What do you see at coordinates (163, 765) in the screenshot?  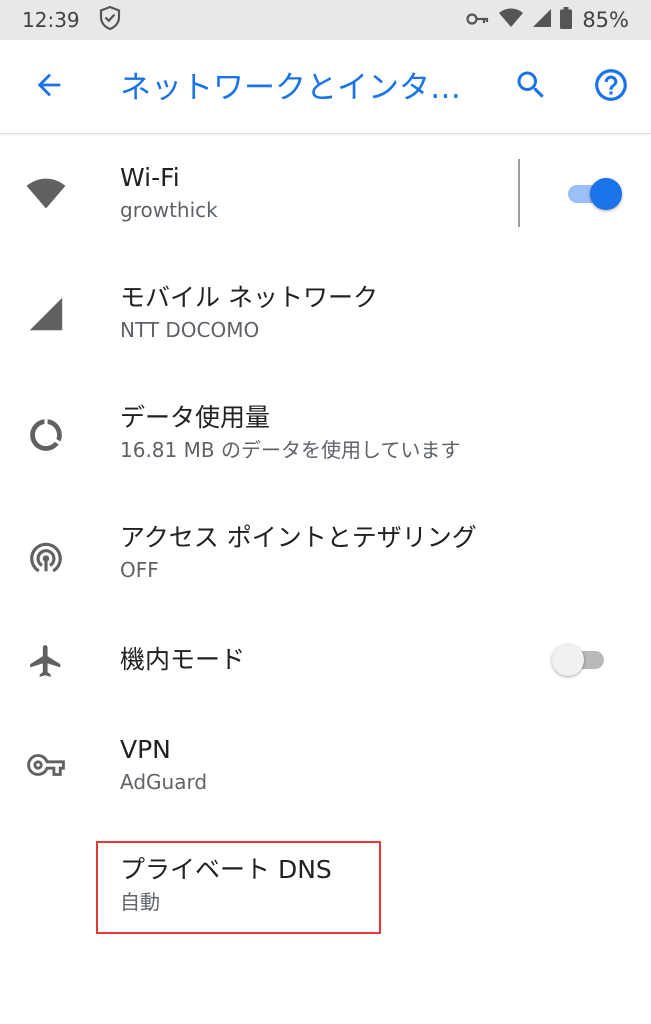 I see `list-item-texts: VPN AdGuard` at bounding box center [163, 765].